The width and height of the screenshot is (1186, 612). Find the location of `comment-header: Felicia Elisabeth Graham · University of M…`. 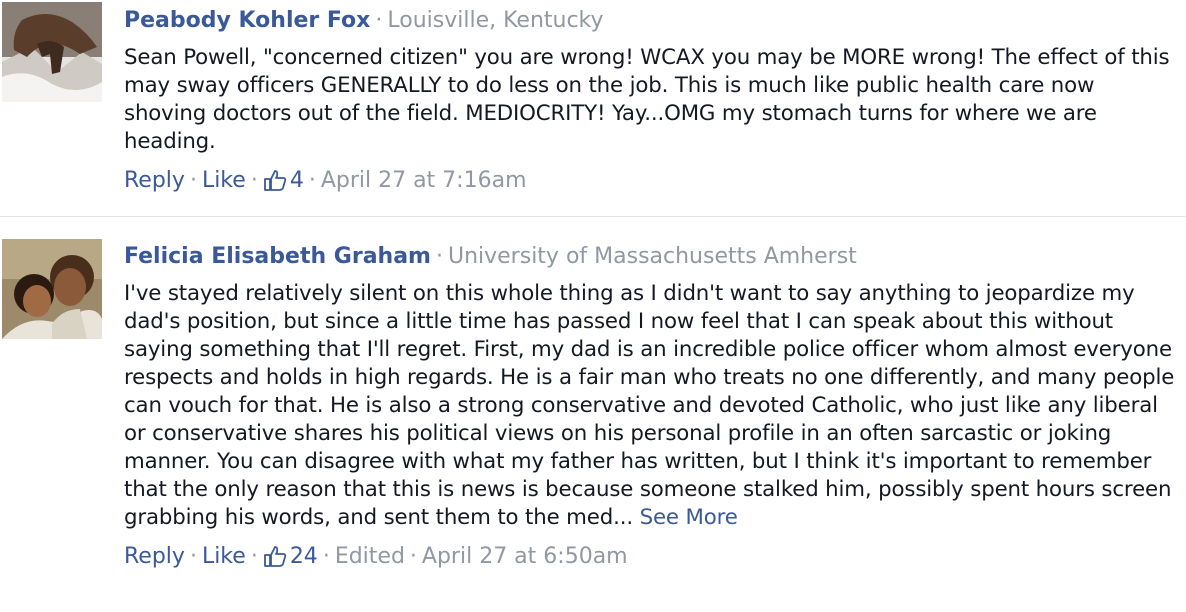

comment-header: Felicia Elisabeth Graham · University of M… is located at coordinates (651, 257).